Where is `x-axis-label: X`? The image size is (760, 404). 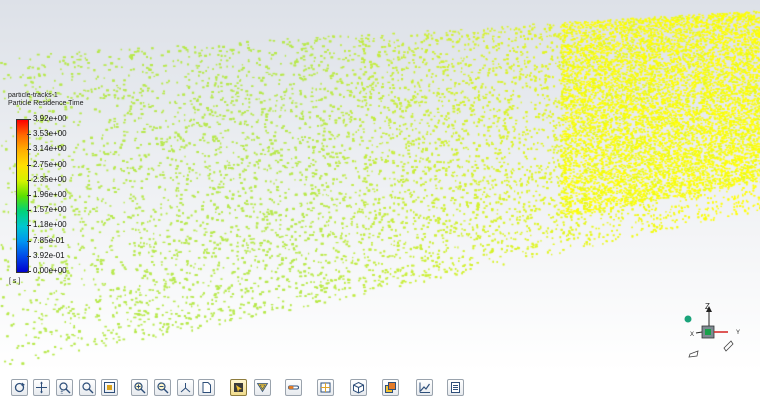
x-axis-label: X is located at coordinates (692, 335).